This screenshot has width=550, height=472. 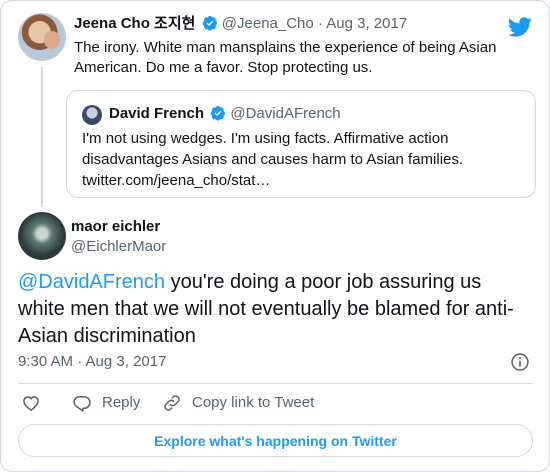 I want to click on heart-icon, so click(x=31, y=403).